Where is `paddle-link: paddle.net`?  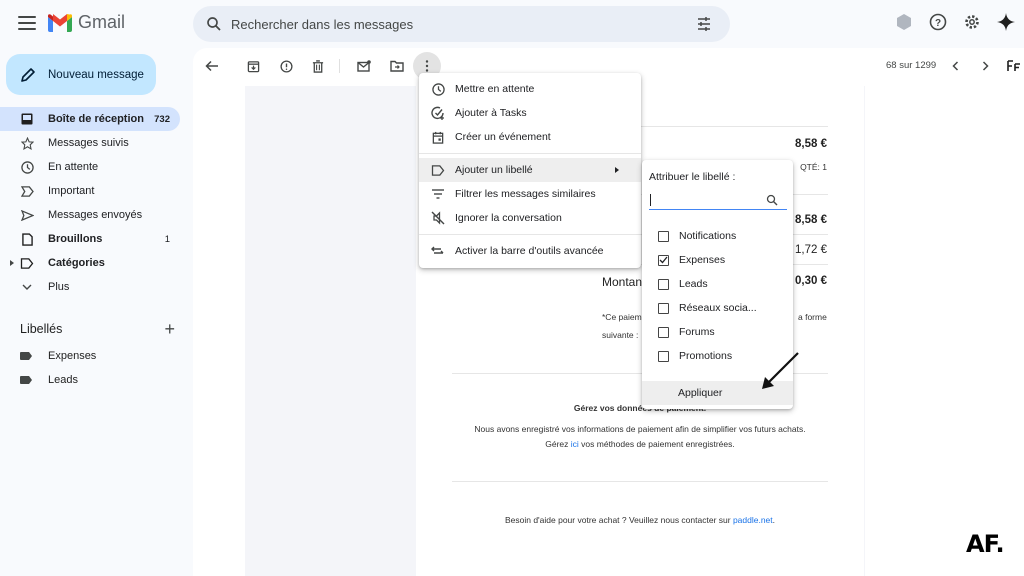 paddle-link: paddle.net is located at coordinates (753, 520).